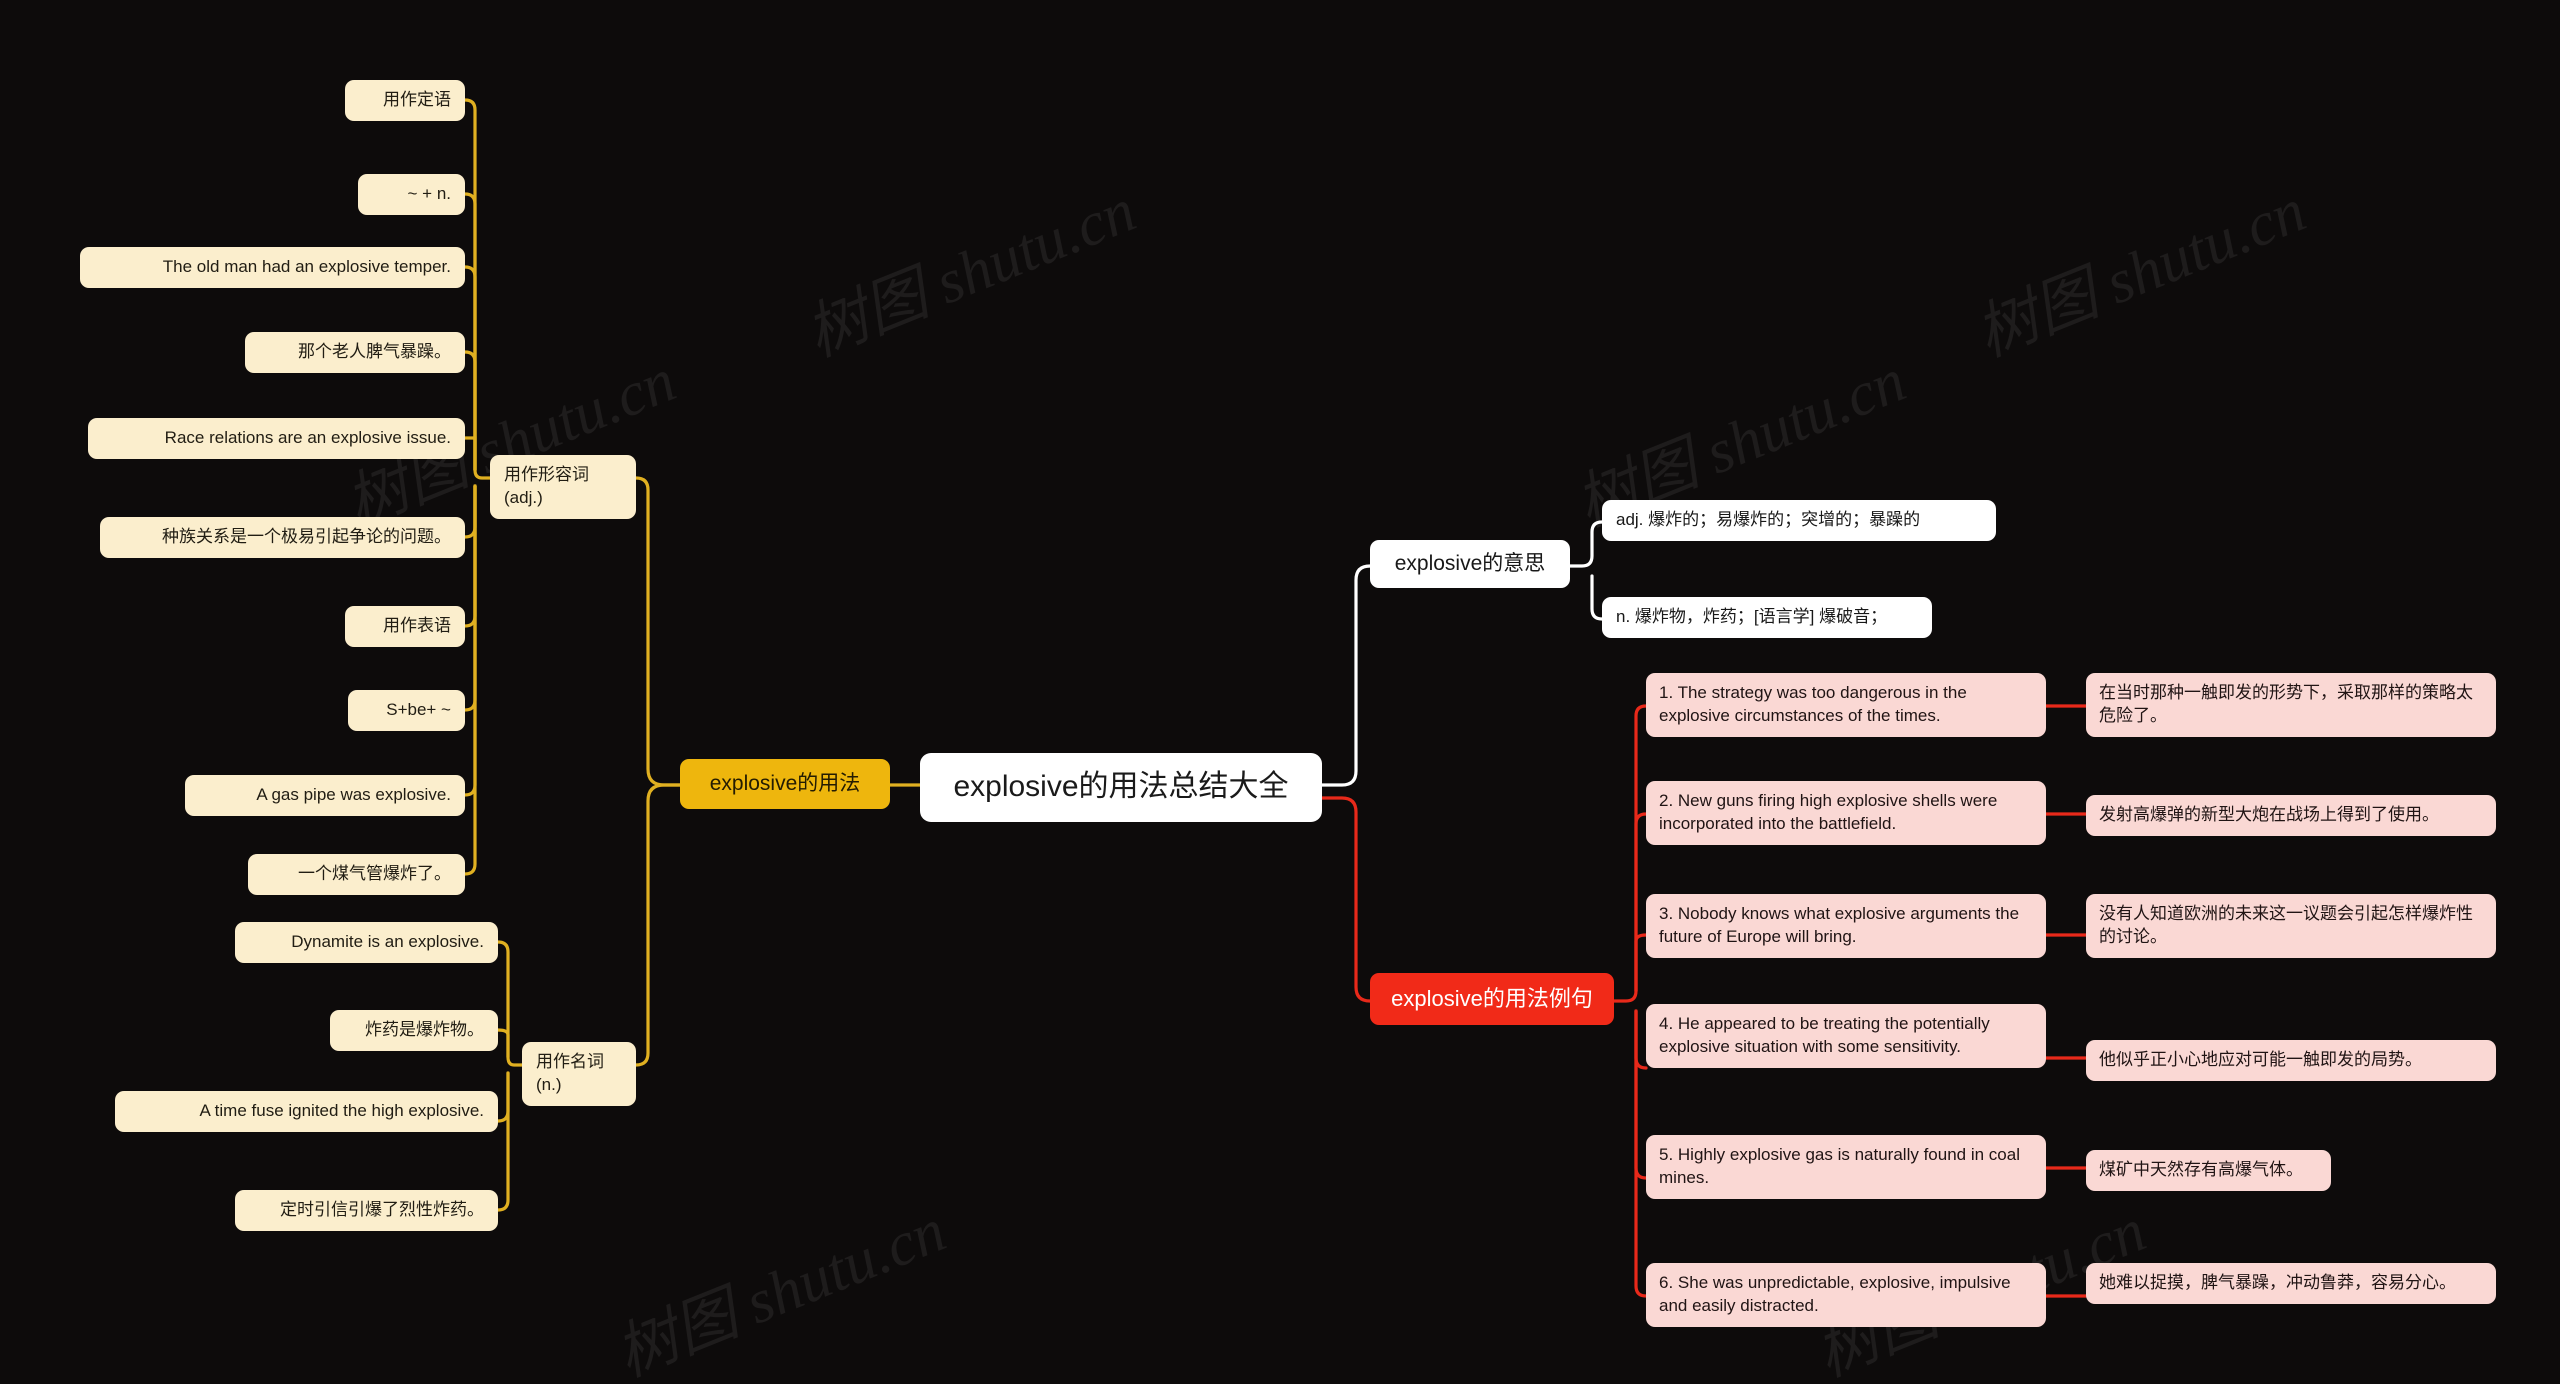 This screenshot has width=2560, height=1384. What do you see at coordinates (387, 941) in the screenshot?
I see `leaf-label: Dynamite is an explosive.` at bounding box center [387, 941].